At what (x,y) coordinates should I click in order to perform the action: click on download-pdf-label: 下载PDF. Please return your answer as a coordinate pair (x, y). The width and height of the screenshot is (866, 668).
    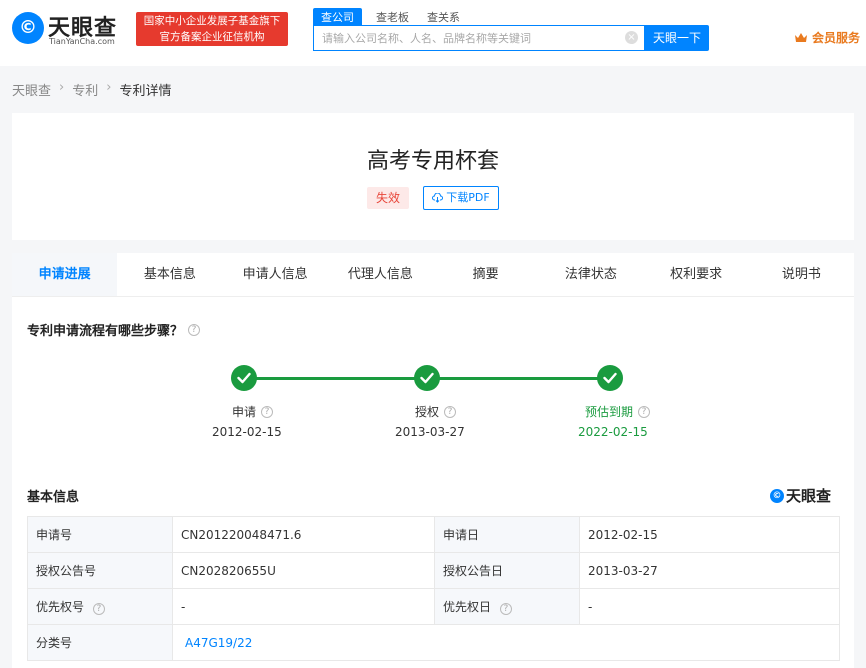
    Looking at the image, I should click on (468, 197).